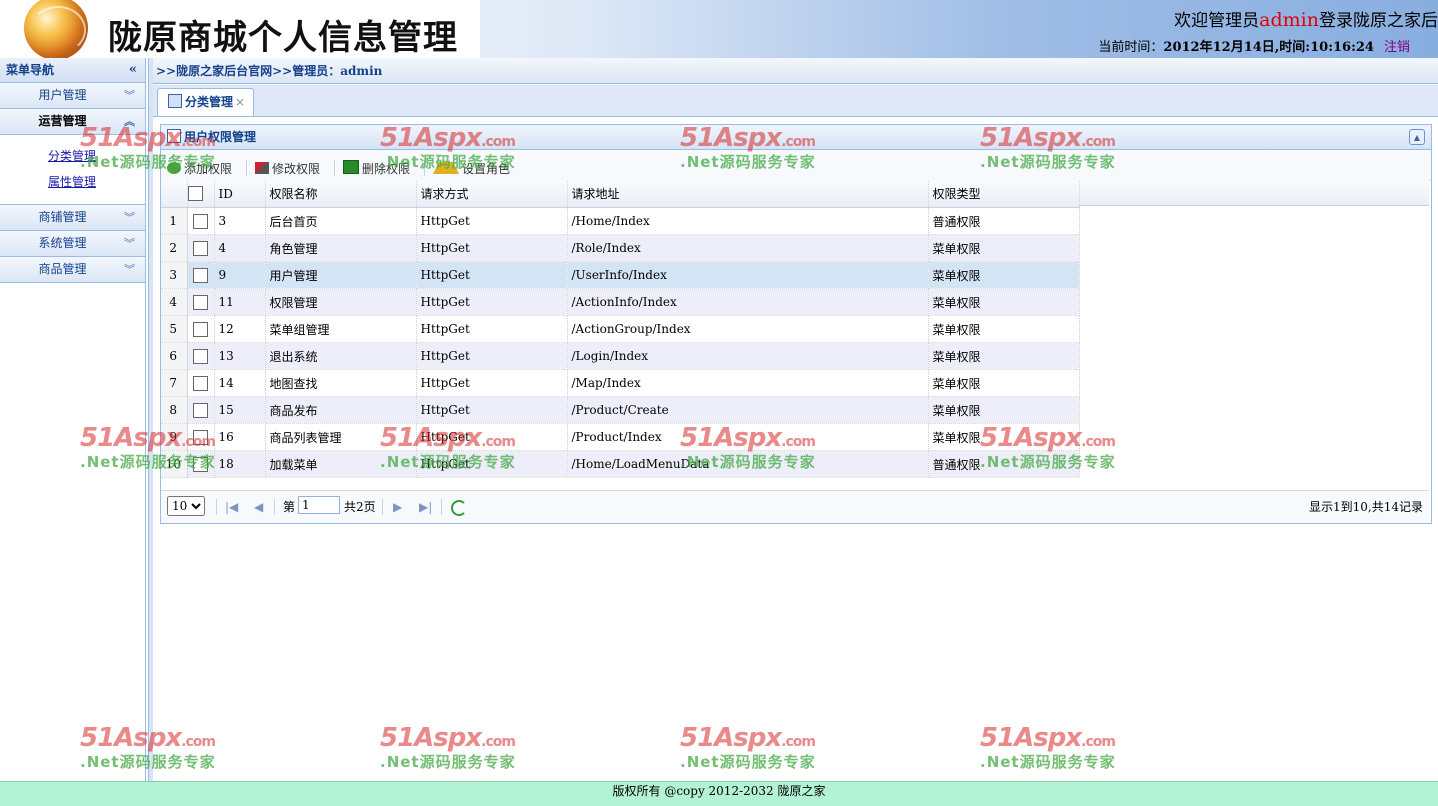 This screenshot has height=806, width=1438. Describe the element at coordinates (72, 156) in the screenshot. I see `sidebar-item-category: 分类管理` at that location.